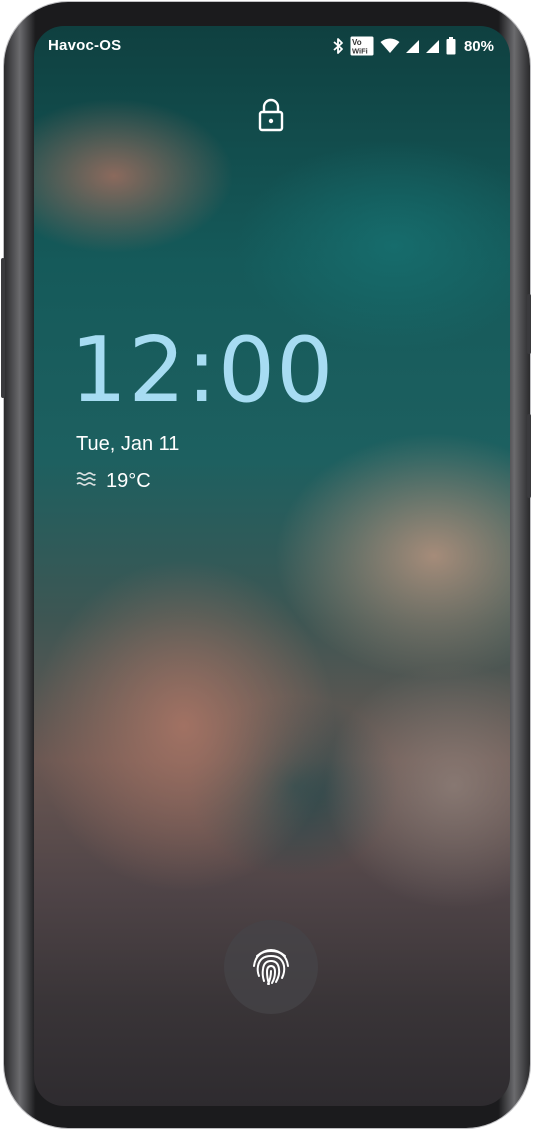 Image resolution: width=534 pixels, height=1130 pixels. I want to click on power-button, so click(529, 456).